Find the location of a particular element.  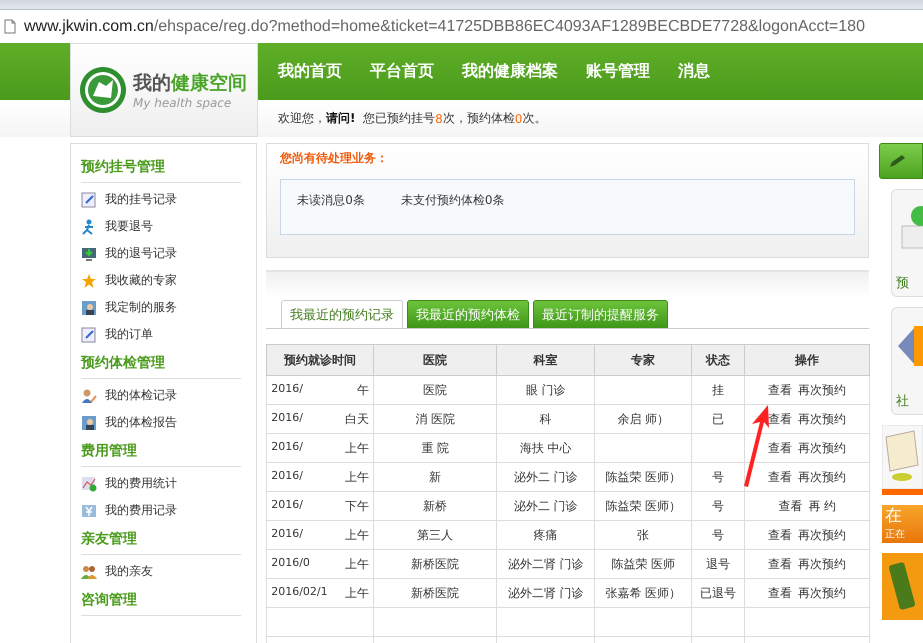

table-cell: 重 院 is located at coordinates (435, 448).